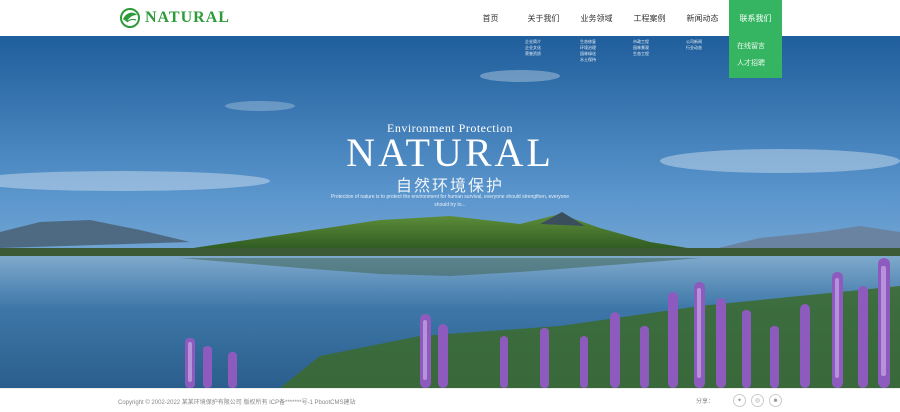 Image resolution: width=900 pixels, height=412 pixels. Describe the element at coordinates (596, 18) in the screenshot. I see `nav-business: 业务领域` at that location.